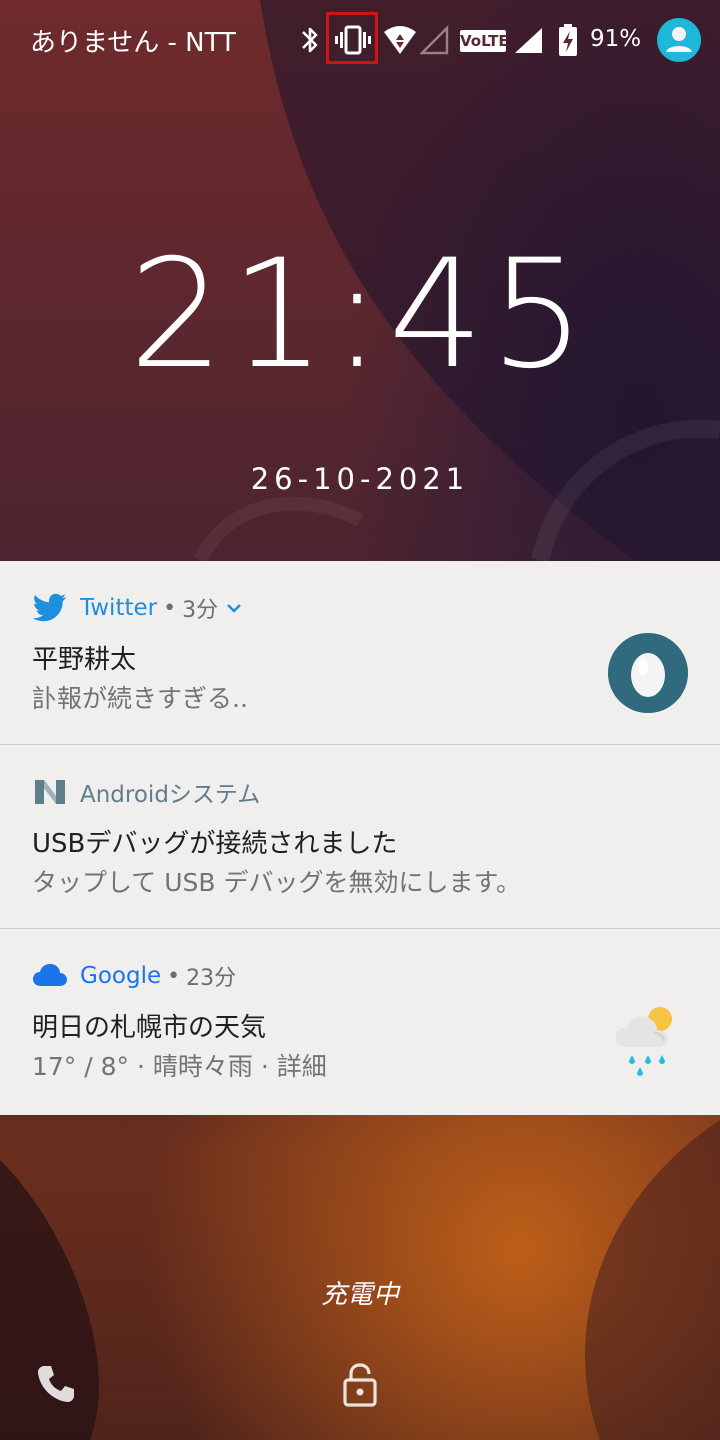 This screenshot has height=1440, width=720. Describe the element at coordinates (648, 673) in the screenshot. I see `egg-avatar-thumbnail` at that location.